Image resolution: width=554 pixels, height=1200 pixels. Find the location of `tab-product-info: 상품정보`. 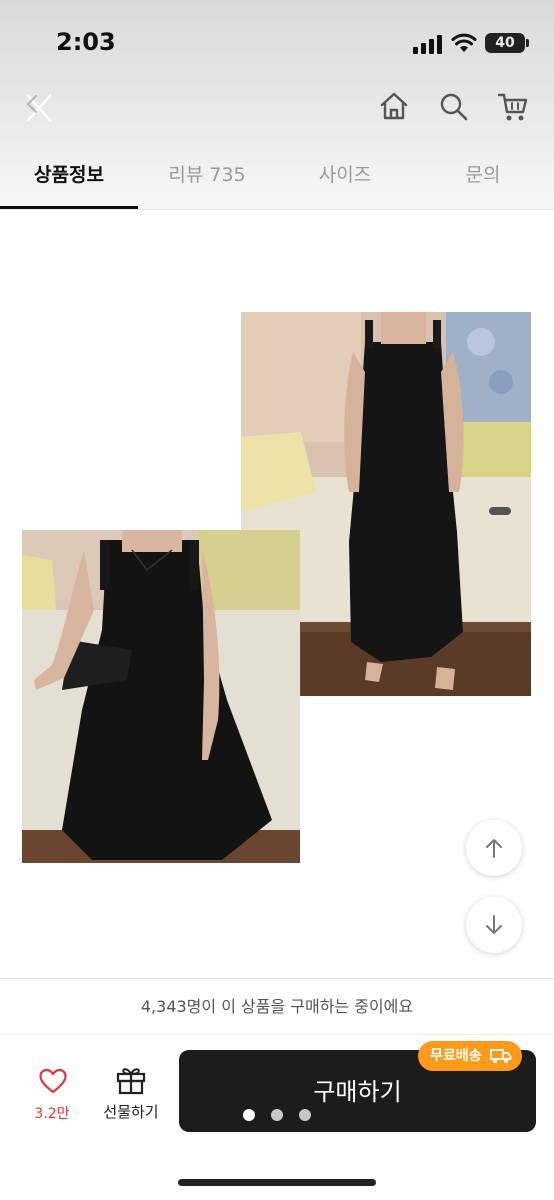

tab-product-info: 상품정보 is located at coordinates (69, 180).